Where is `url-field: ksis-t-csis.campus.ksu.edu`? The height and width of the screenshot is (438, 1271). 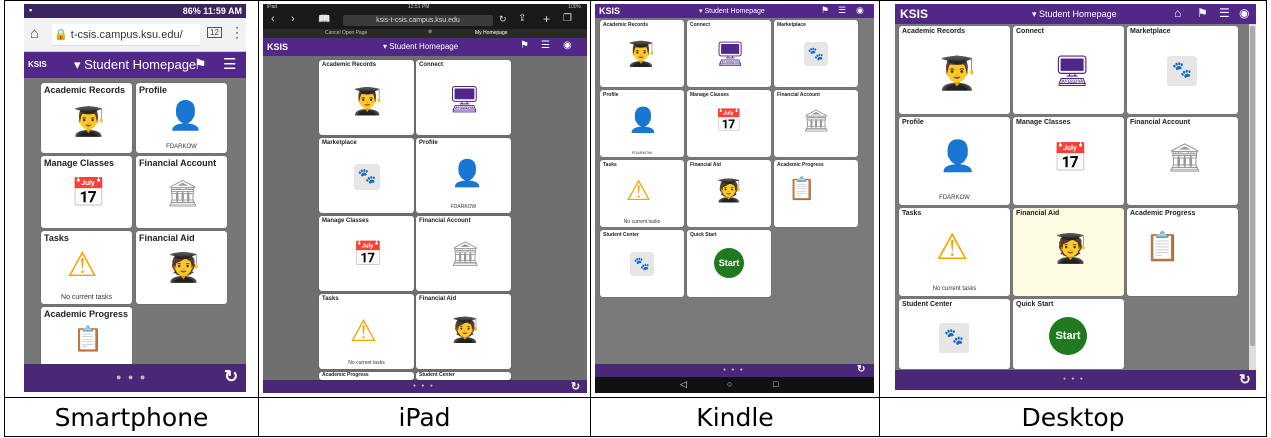
url-field: ksis-t-csis.campus.ksu.edu is located at coordinates (418, 20).